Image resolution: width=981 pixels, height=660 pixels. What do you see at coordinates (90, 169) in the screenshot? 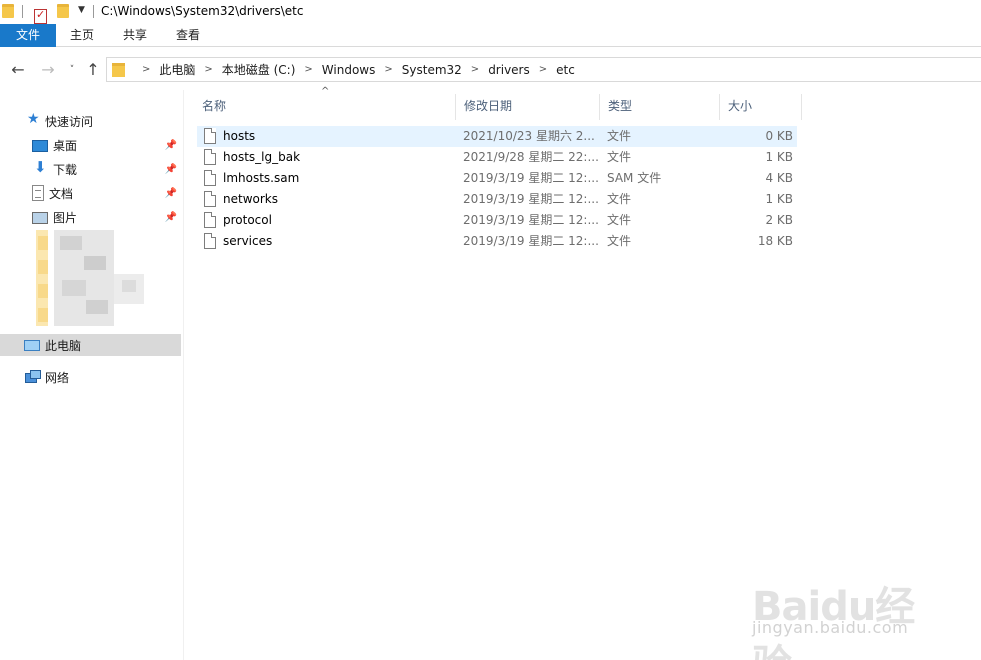
I see `nav-item-downloads: 下载 📌` at bounding box center [90, 169].